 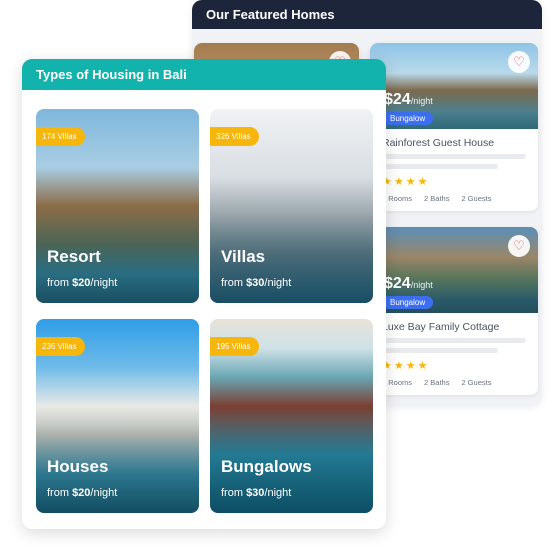 I want to click on tile-name: Villas, so click(x=243, y=256).